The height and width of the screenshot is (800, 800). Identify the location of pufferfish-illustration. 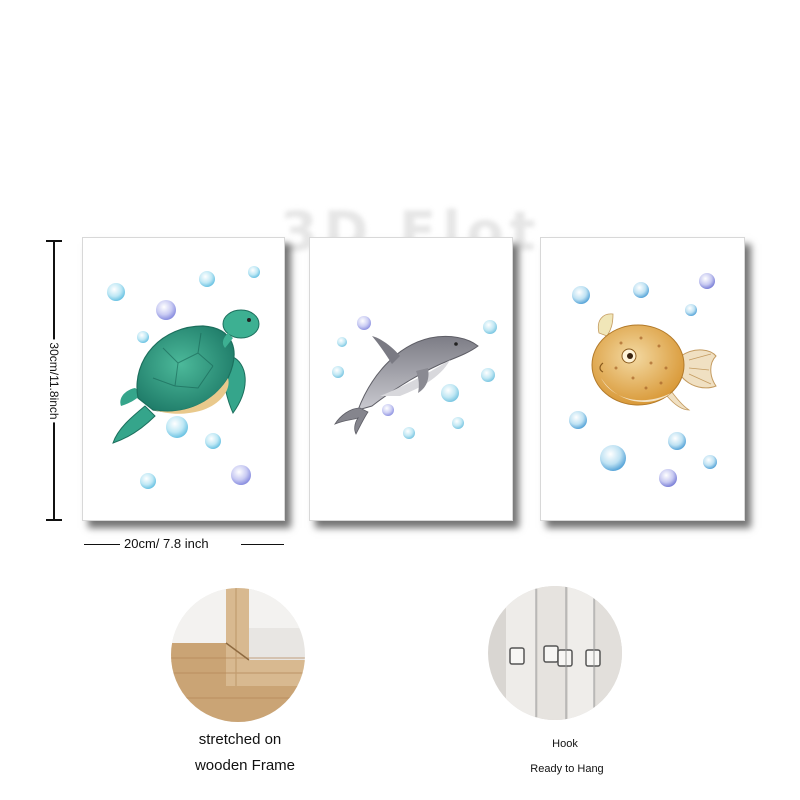
(643, 380).